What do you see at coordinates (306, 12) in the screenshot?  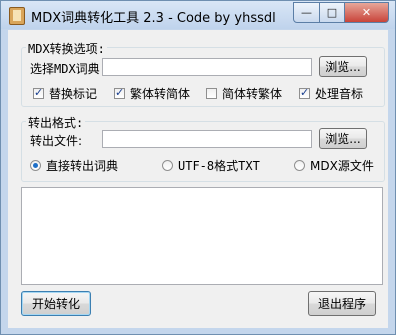 I see `minimize-button: —` at bounding box center [306, 12].